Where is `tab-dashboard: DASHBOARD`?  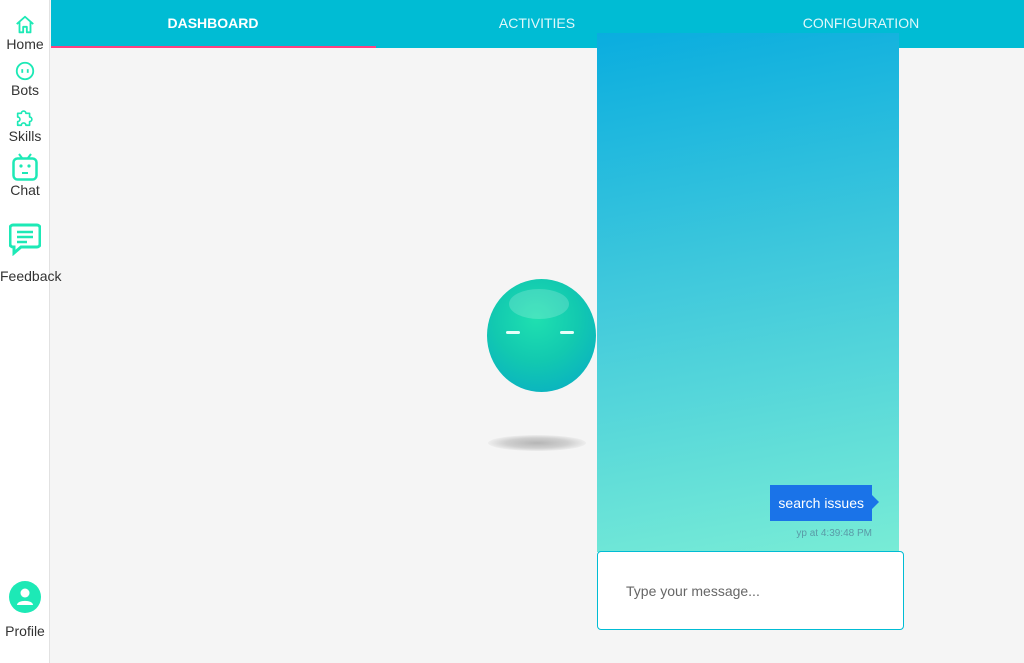 tab-dashboard: DASHBOARD is located at coordinates (213, 24).